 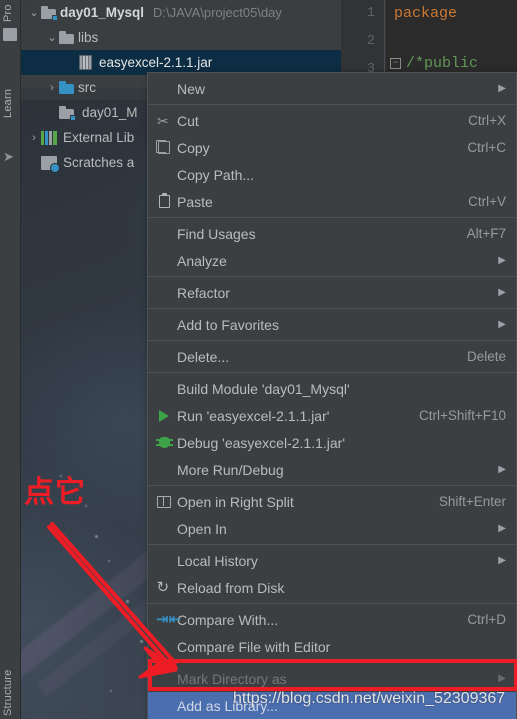 I want to click on menu-item-copy: Copy Ctrl+C, so click(x=332, y=147).